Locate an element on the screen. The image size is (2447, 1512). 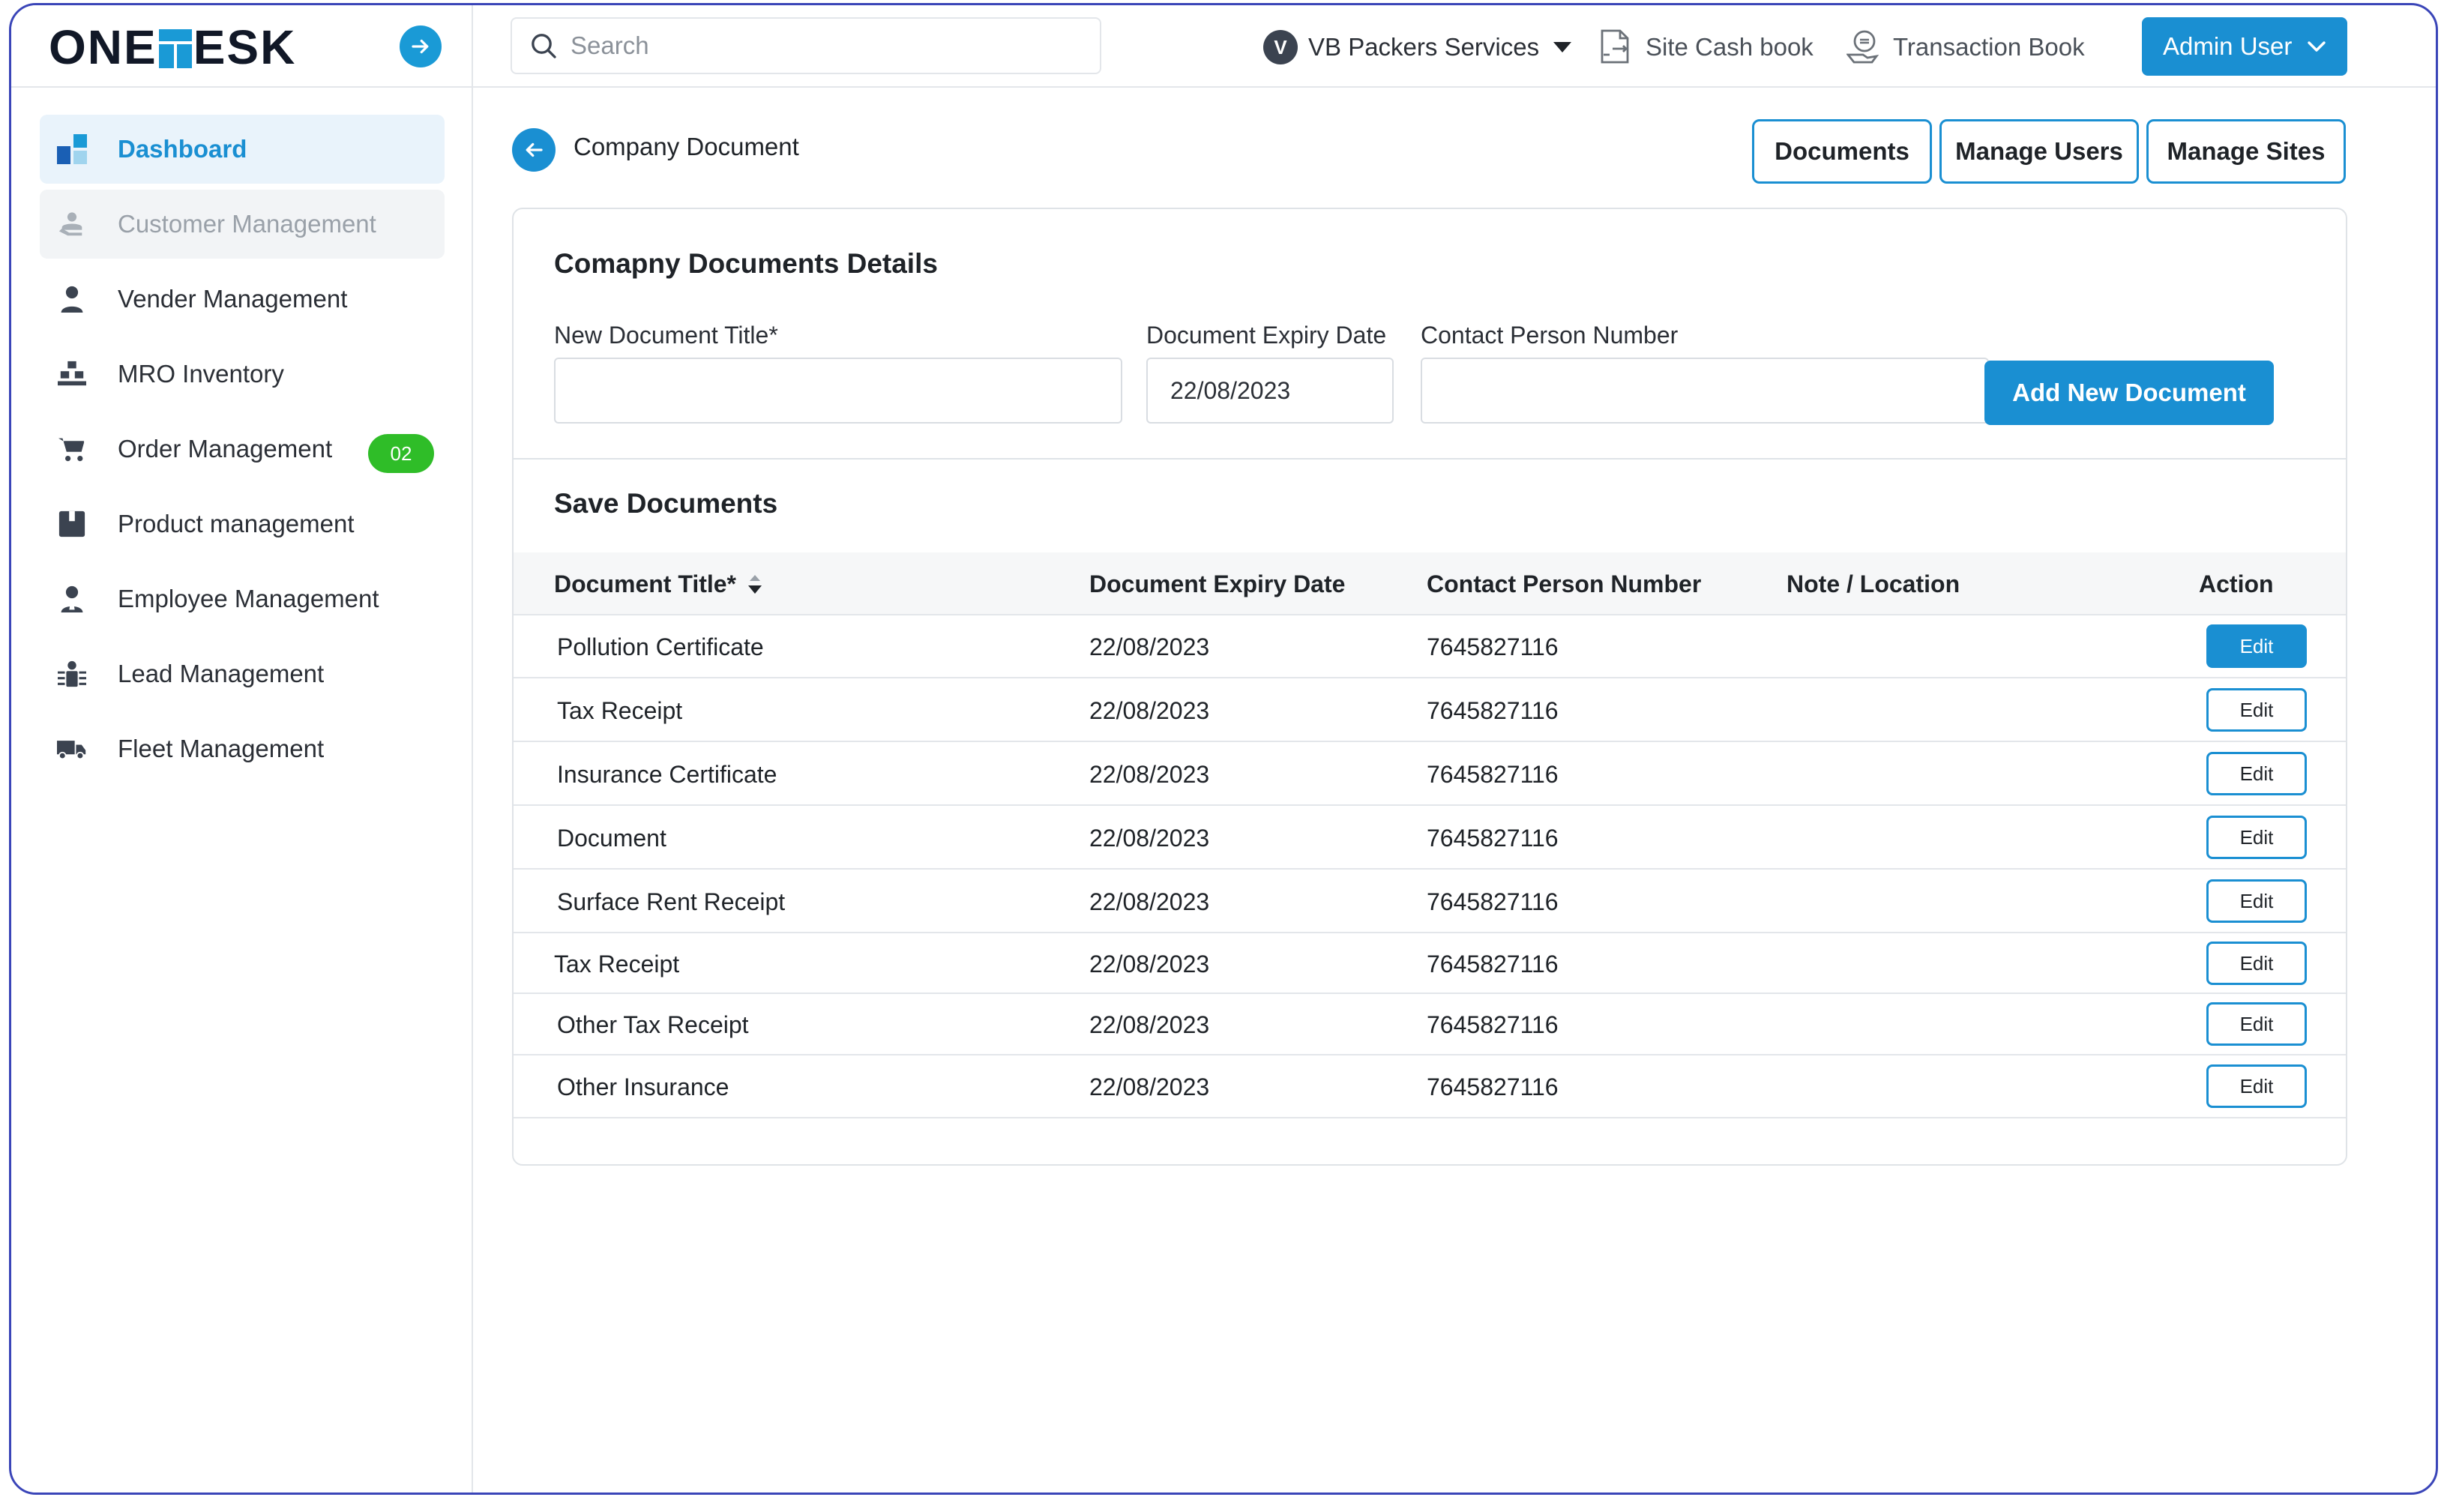
table-row: Document 22/08/2023 7645827116 Edit is located at coordinates (1430, 838).